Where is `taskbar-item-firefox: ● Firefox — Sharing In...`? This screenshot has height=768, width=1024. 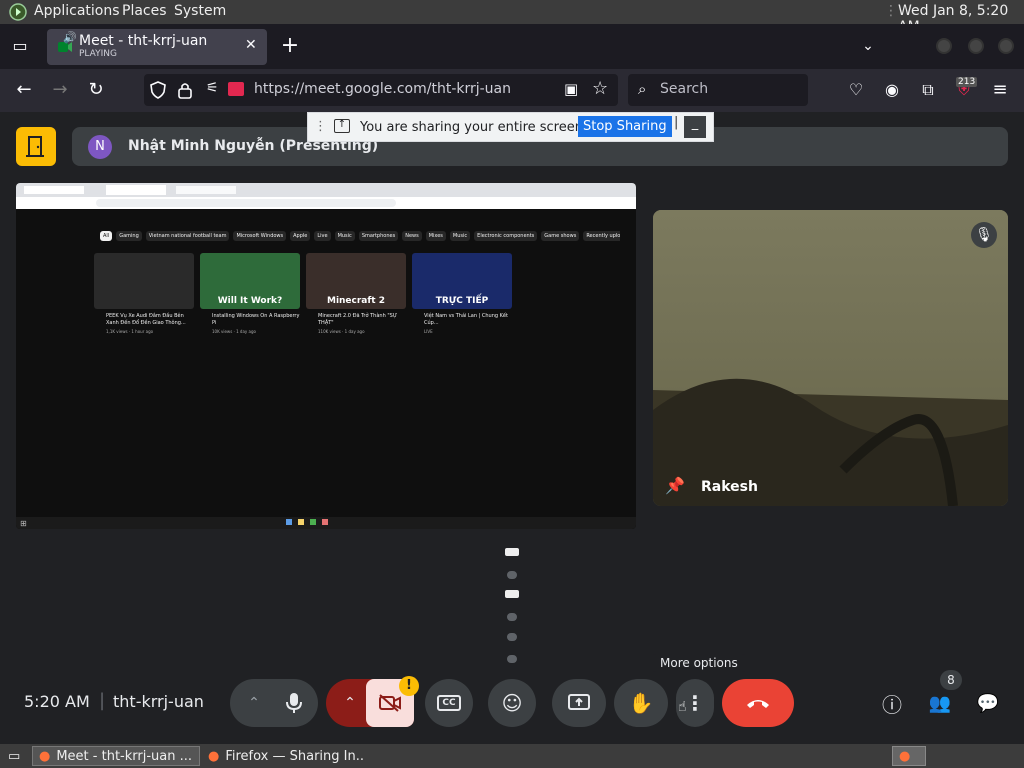 taskbar-item-firefox: ● Firefox — Sharing In... is located at coordinates (286, 756).